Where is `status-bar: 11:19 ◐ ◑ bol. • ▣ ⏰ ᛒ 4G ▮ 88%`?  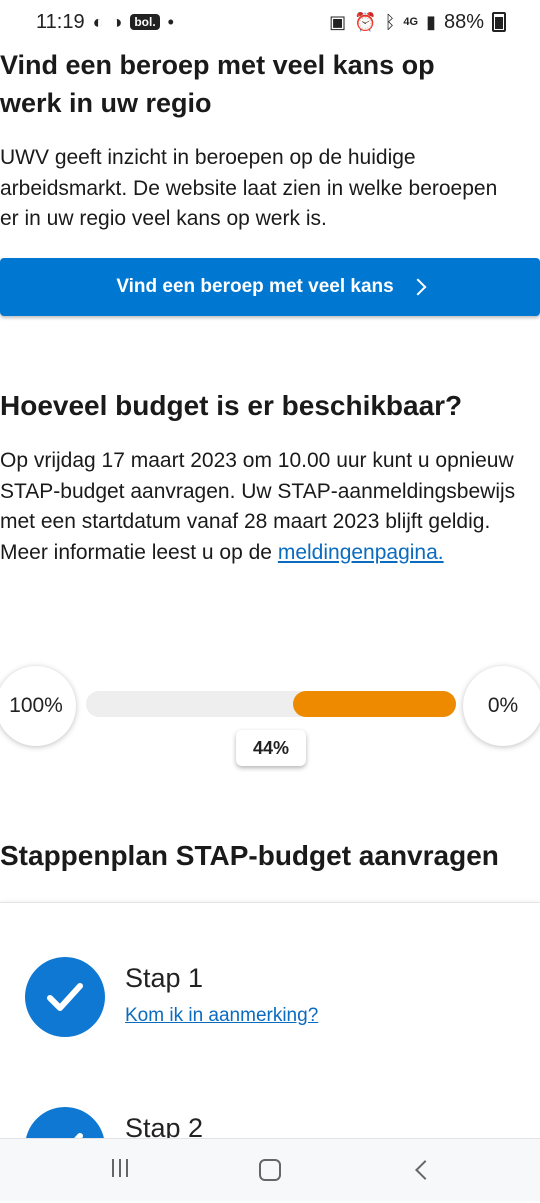 status-bar: 11:19 ◐ ◑ bol. • ▣ ⏰ ᛒ 4G ▮ 88% is located at coordinates (270, 22).